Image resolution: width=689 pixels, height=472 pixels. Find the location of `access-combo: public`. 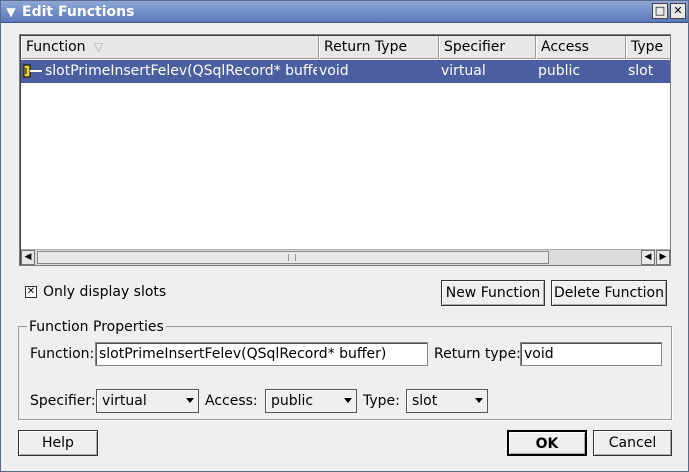

access-combo: public is located at coordinates (311, 401).